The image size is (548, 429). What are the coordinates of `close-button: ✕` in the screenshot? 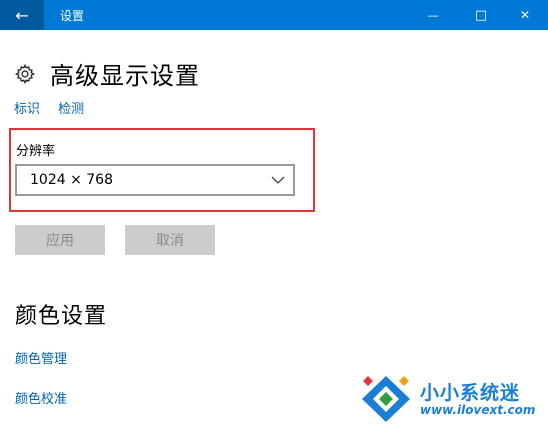 It's located at (525, 15).